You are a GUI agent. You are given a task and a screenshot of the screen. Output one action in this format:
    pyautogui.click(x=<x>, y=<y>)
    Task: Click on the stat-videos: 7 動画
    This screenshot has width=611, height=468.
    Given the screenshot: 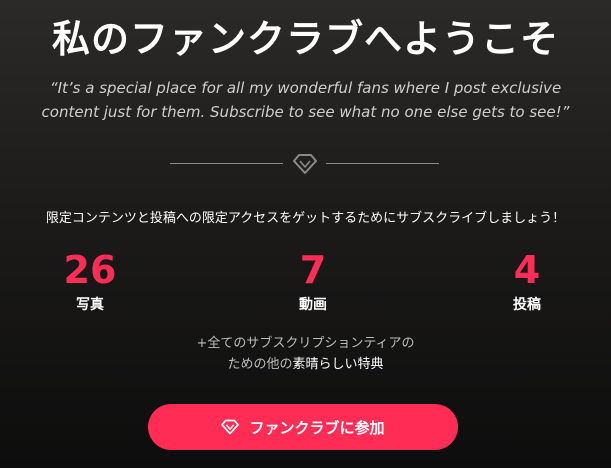 What is the action you would take?
    pyautogui.click(x=313, y=281)
    